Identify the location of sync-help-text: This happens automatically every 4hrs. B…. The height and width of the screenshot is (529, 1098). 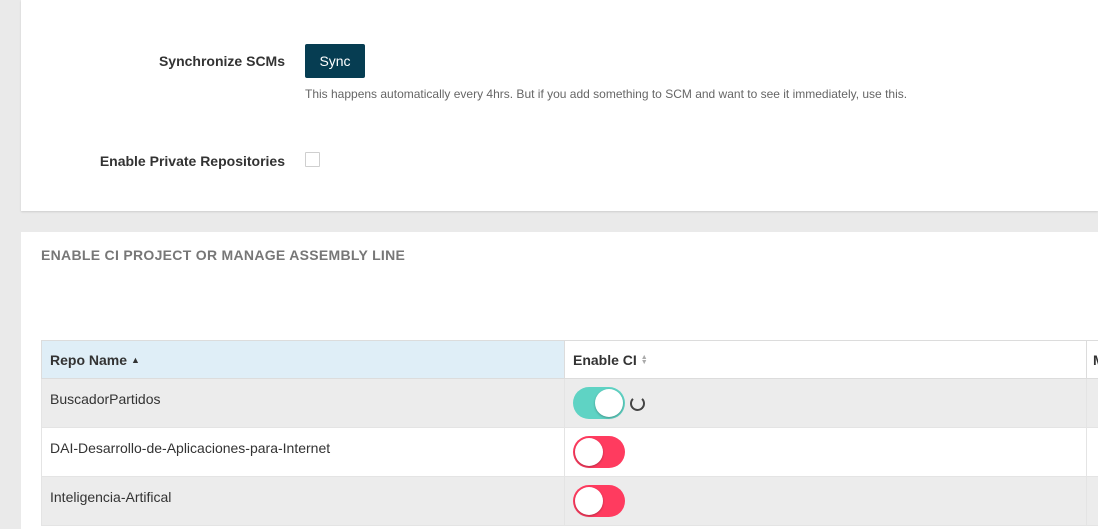
(606, 94).